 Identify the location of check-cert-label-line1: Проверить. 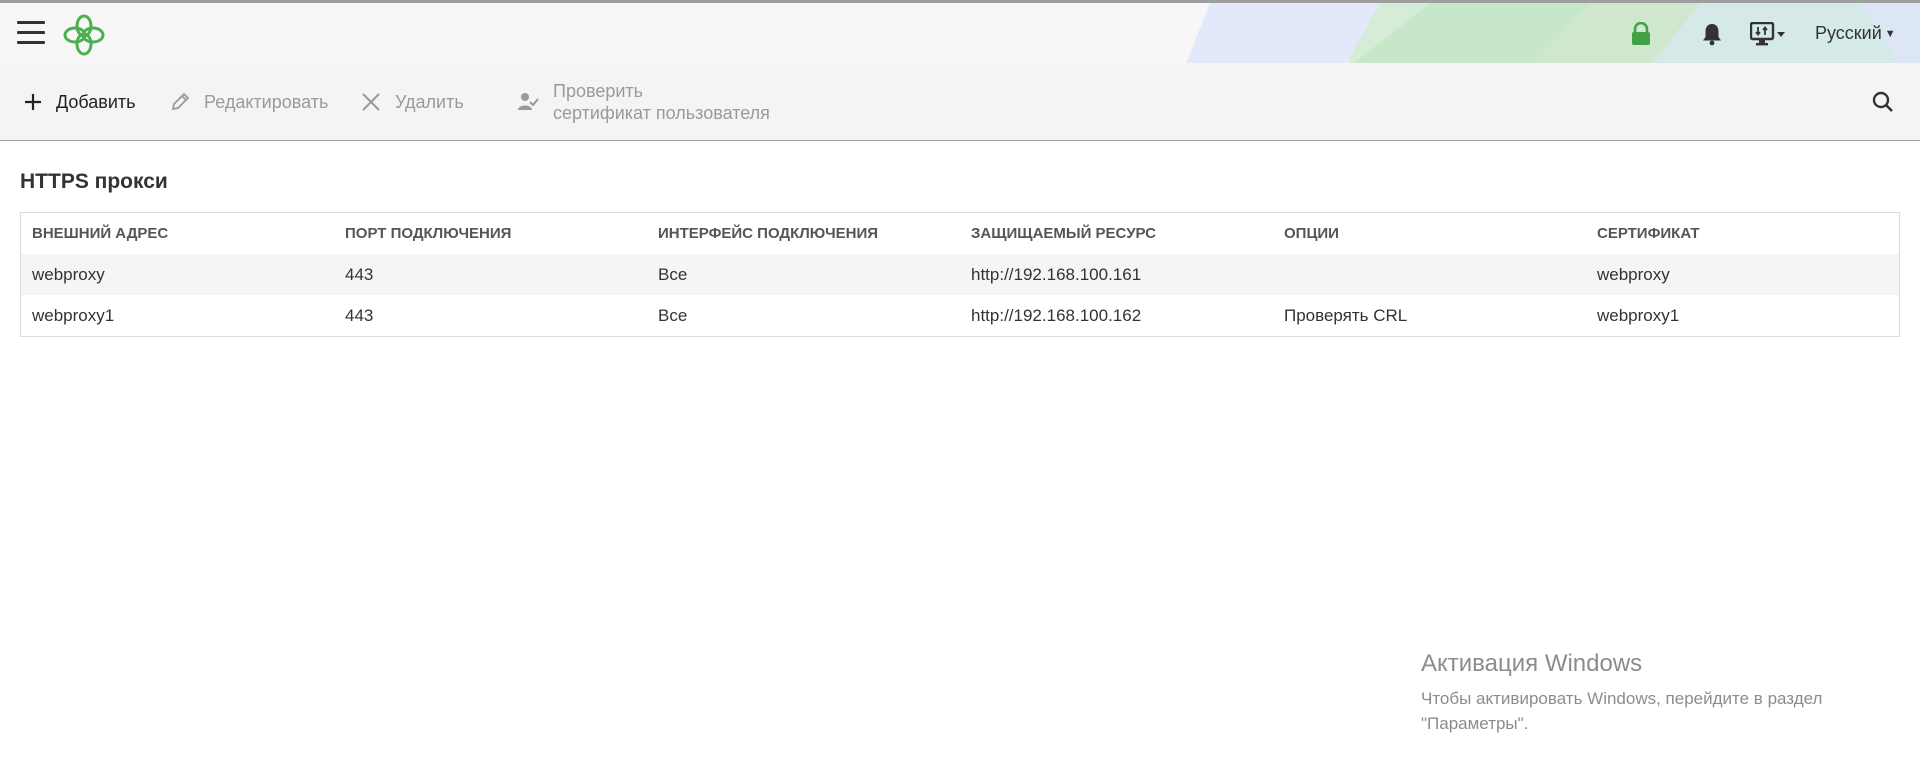
(598, 91).